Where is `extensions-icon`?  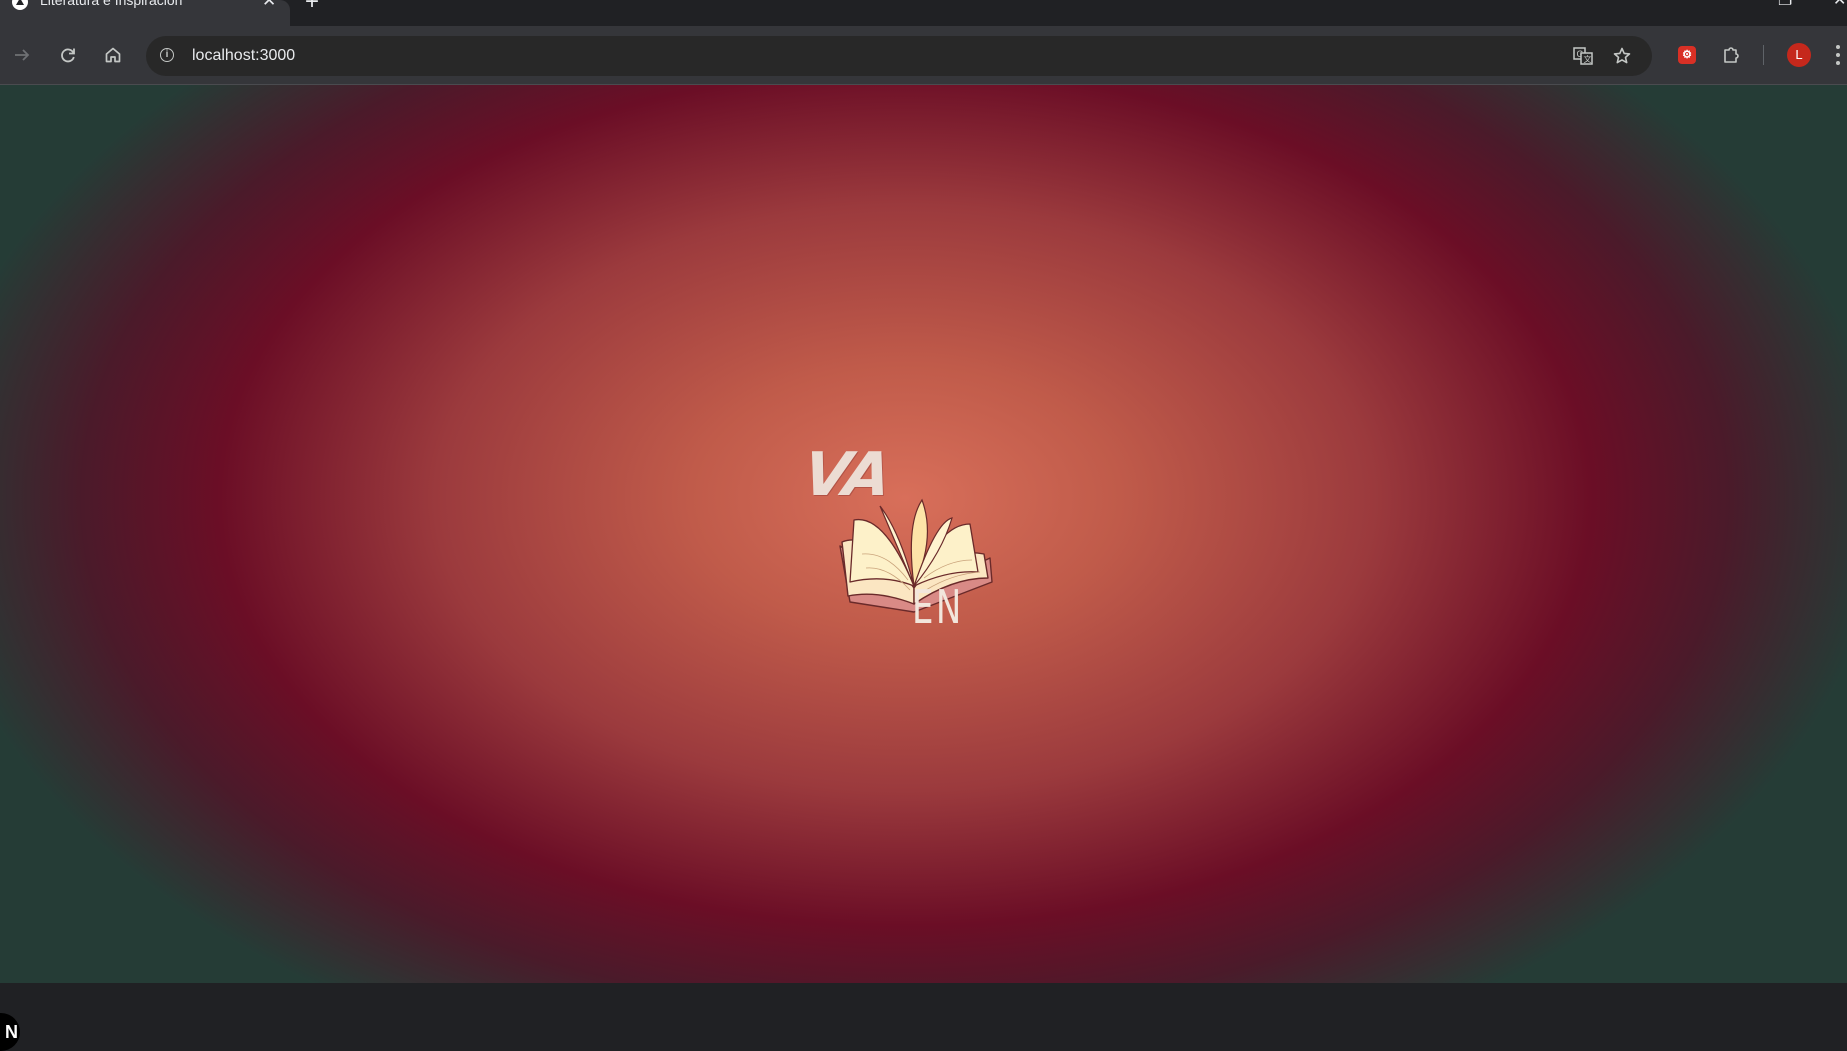
extensions-icon is located at coordinates (1732, 55).